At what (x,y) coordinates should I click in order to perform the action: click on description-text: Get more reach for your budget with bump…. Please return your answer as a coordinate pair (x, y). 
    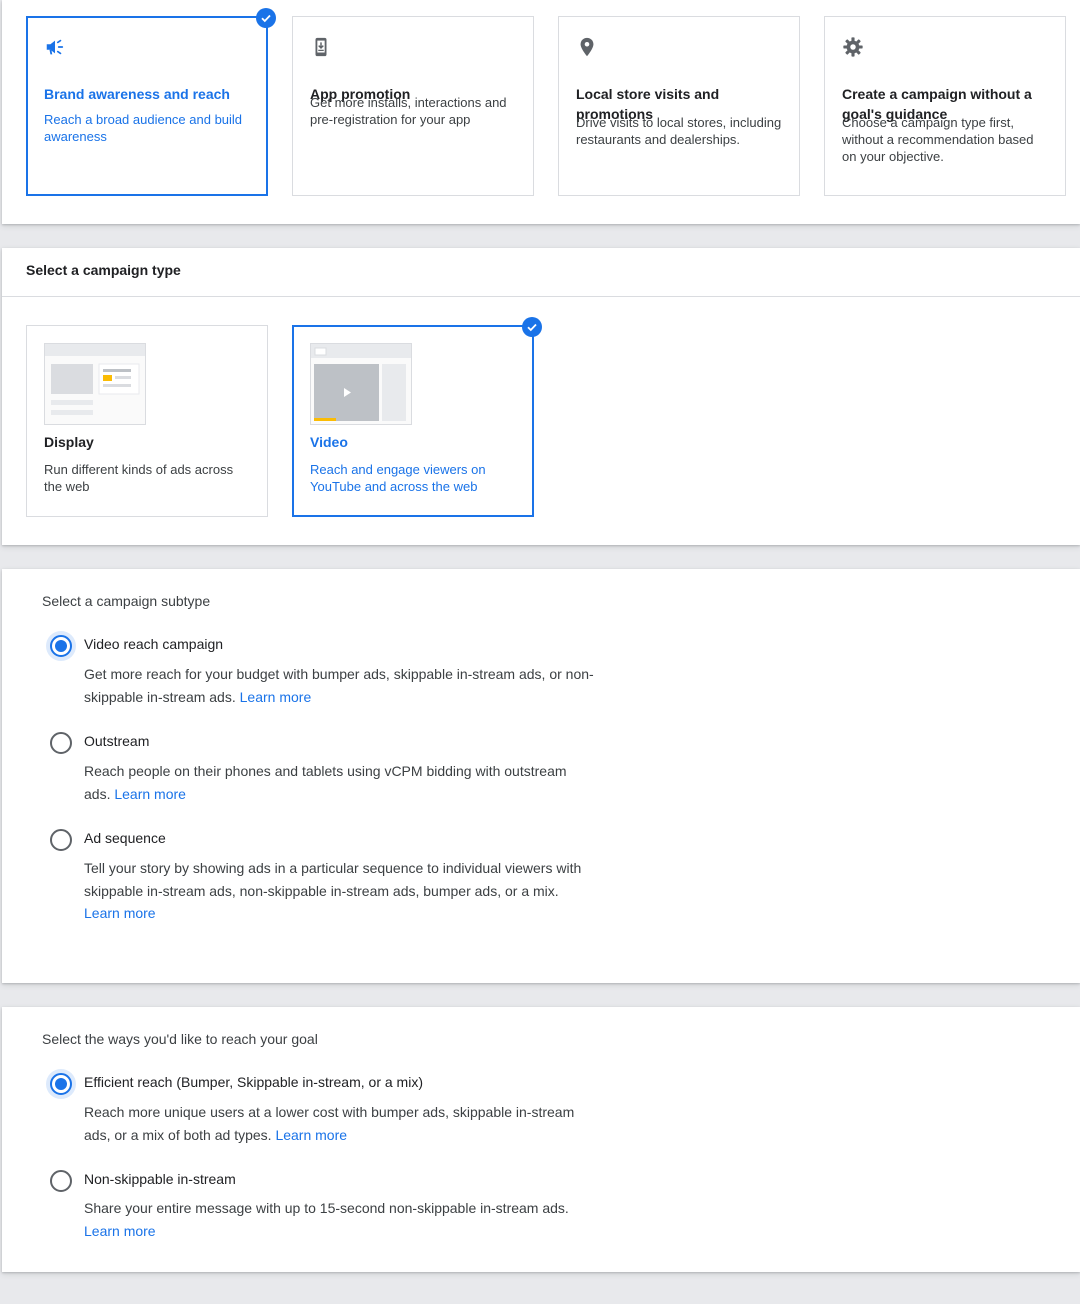
    Looking at the image, I should click on (339, 685).